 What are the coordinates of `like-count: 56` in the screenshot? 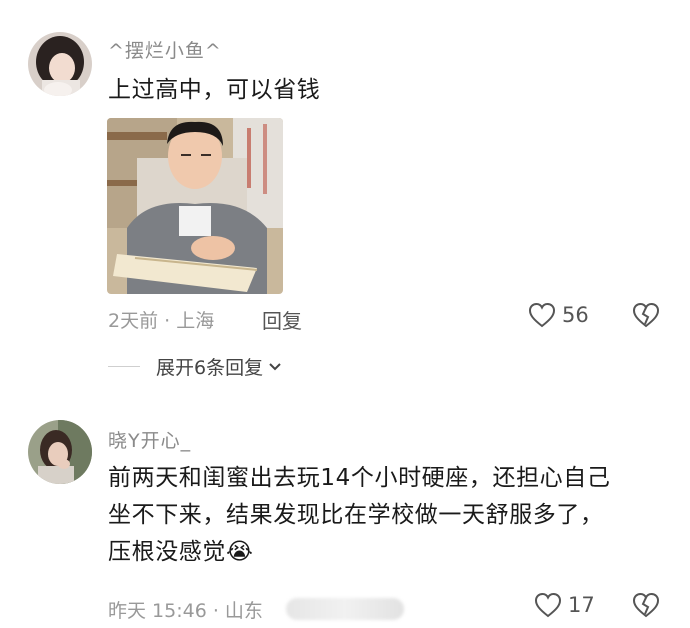 It's located at (575, 315).